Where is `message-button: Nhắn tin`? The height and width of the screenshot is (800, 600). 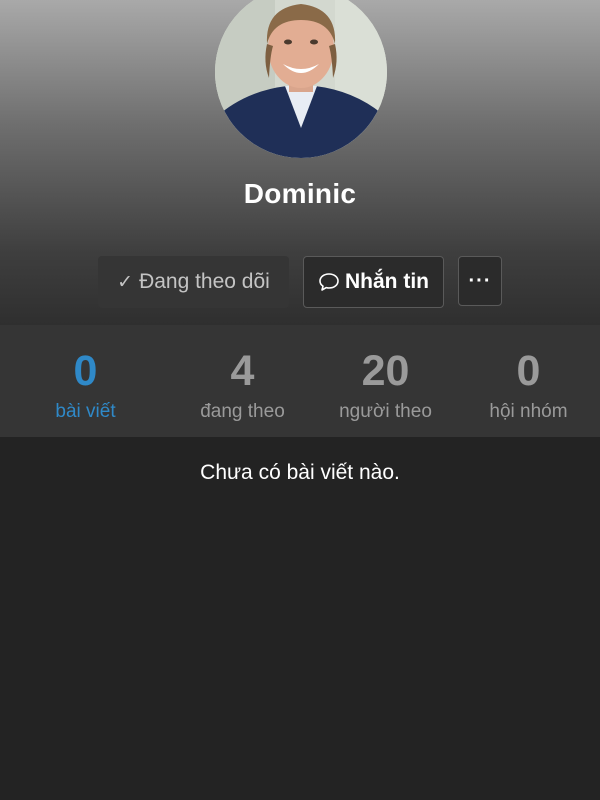
message-button: Nhắn tin is located at coordinates (373, 282).